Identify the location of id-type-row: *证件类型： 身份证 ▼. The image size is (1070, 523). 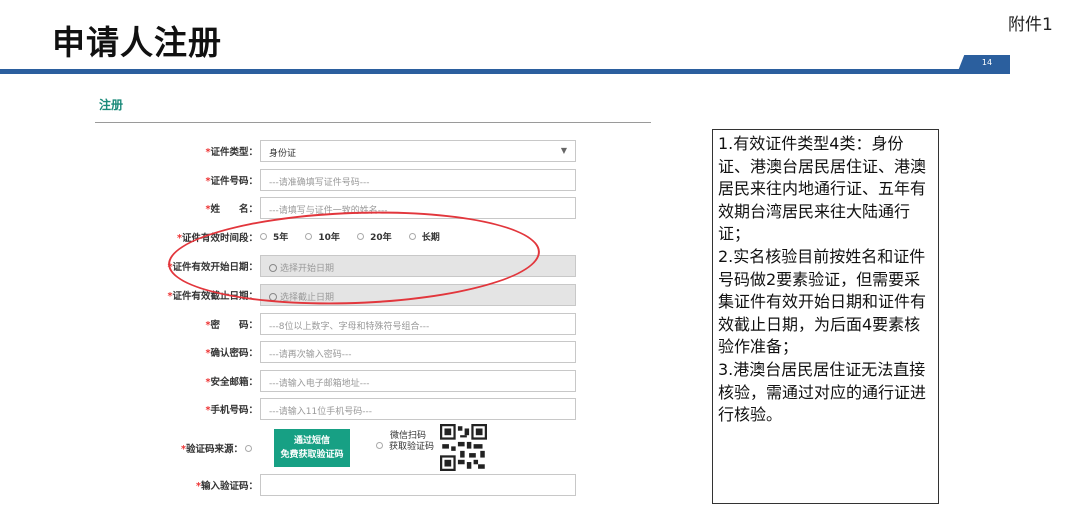
(365, 151).